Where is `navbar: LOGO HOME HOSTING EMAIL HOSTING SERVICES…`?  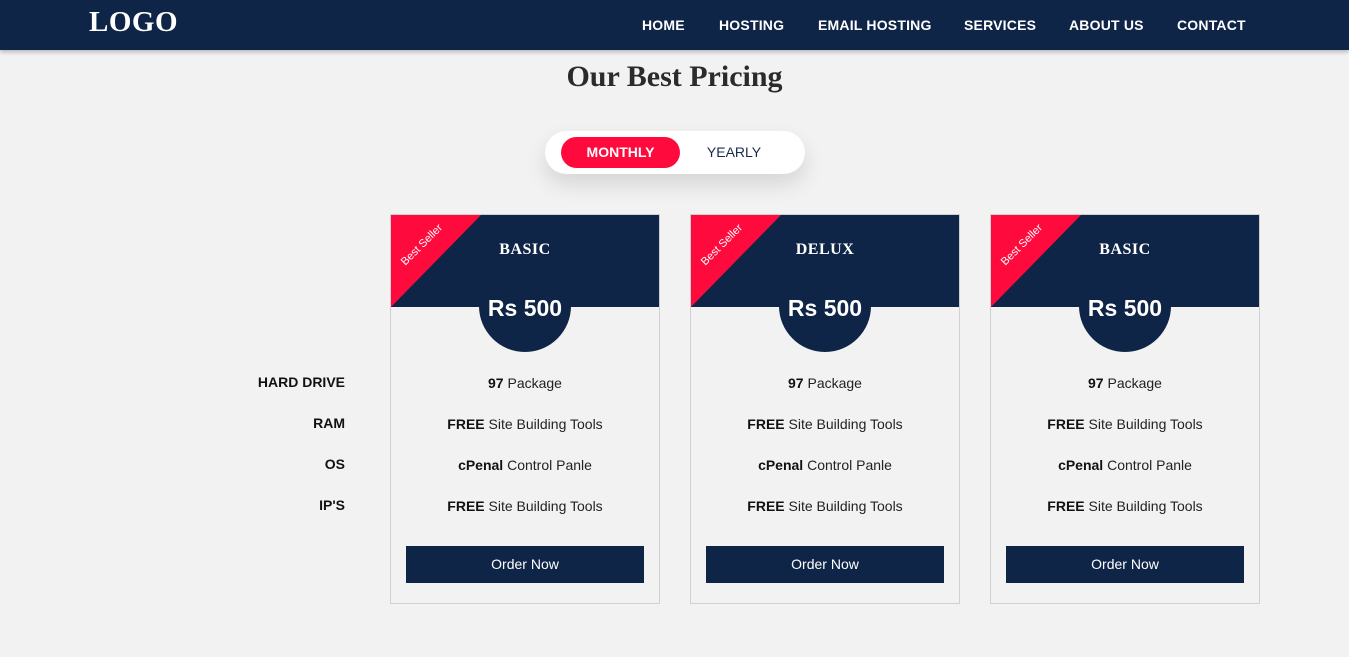 navbar: LOGO HOME HOSTING EMAIL HOSTING SERVICES… is located at coordinates (674, 25).